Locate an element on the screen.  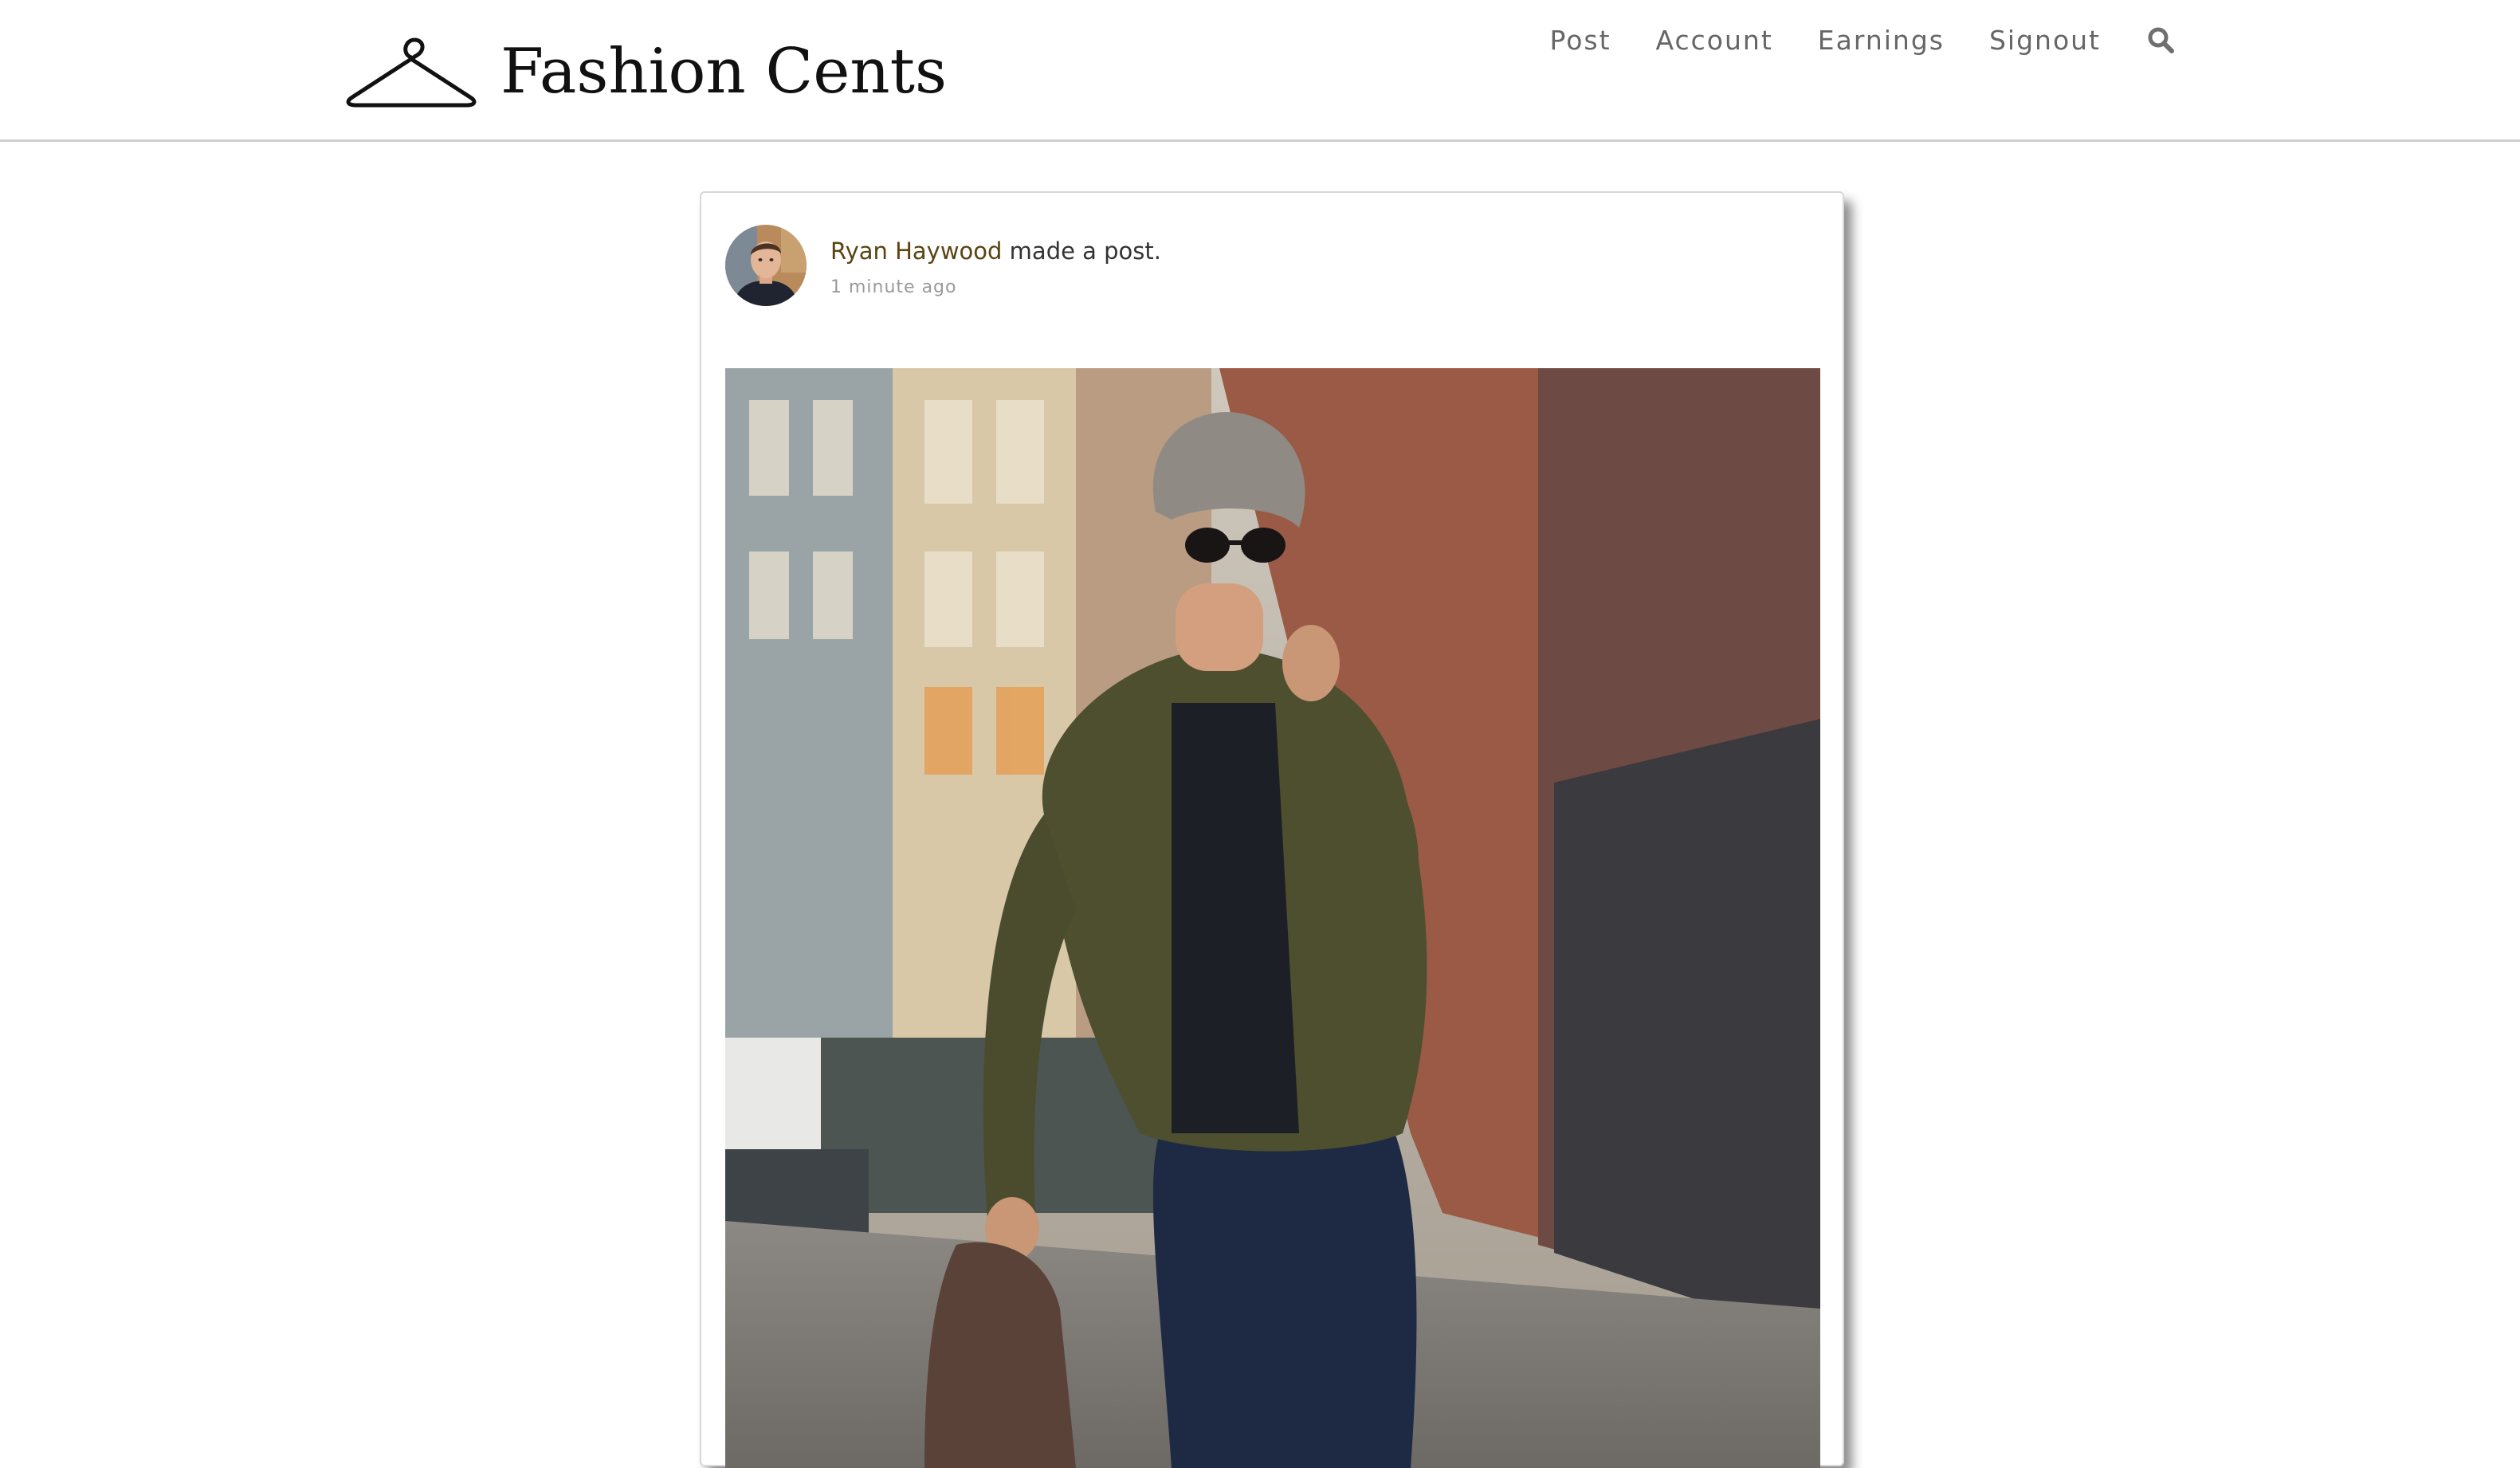
post-timestamp: 1 minute ago is located at coordinates (893, 287).